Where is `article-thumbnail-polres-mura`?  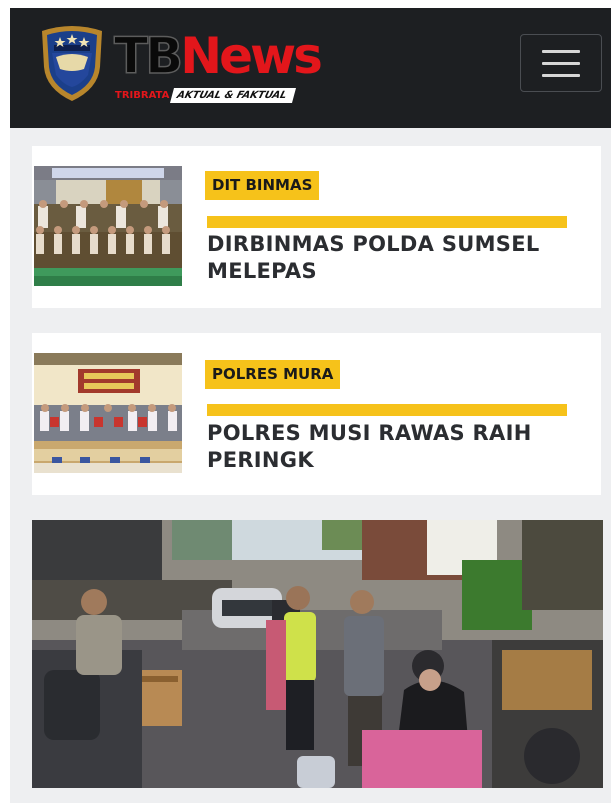 article-thumbnail-polres-mura is located at coordinates (108, 413).